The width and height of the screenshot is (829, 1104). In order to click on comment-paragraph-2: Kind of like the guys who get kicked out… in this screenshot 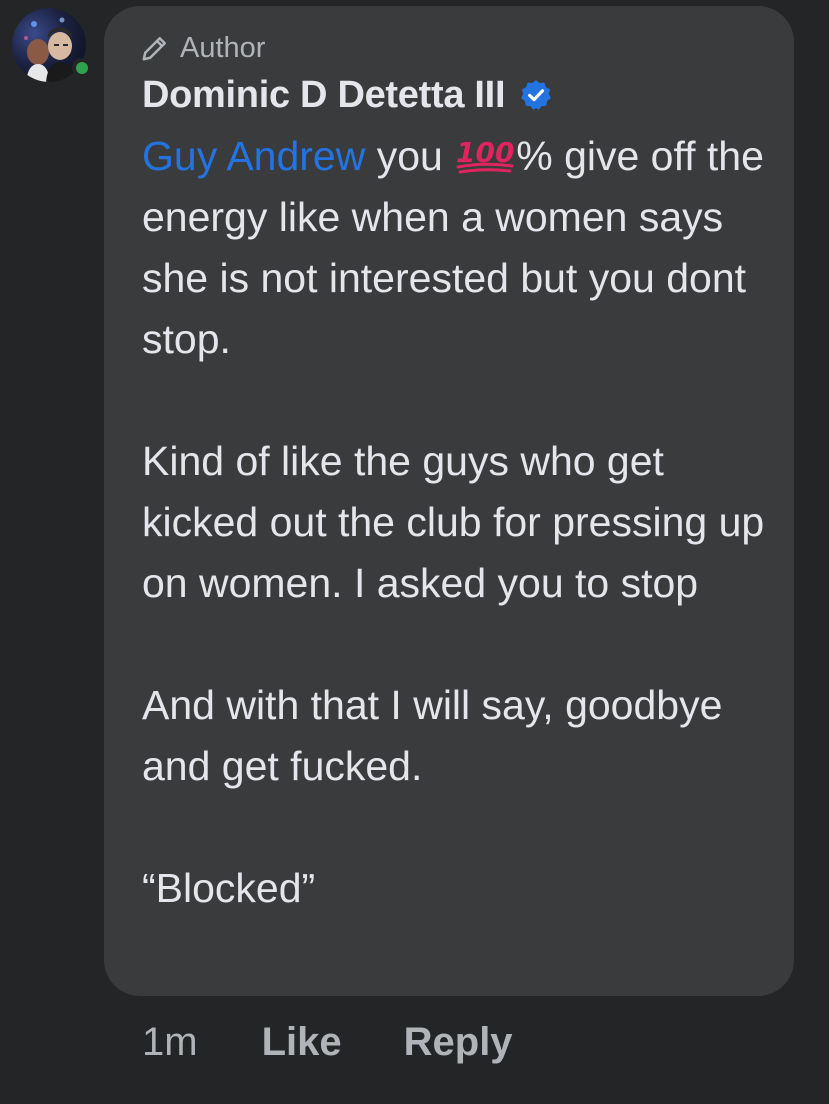, I will do `click(453, 522)`.